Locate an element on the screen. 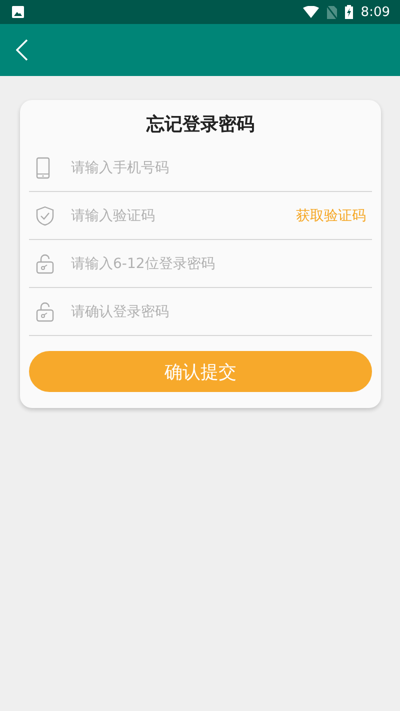 This screenshot has width=400, height=711. input-field: 请输入手机号码 is located at coordinates (221, 168).